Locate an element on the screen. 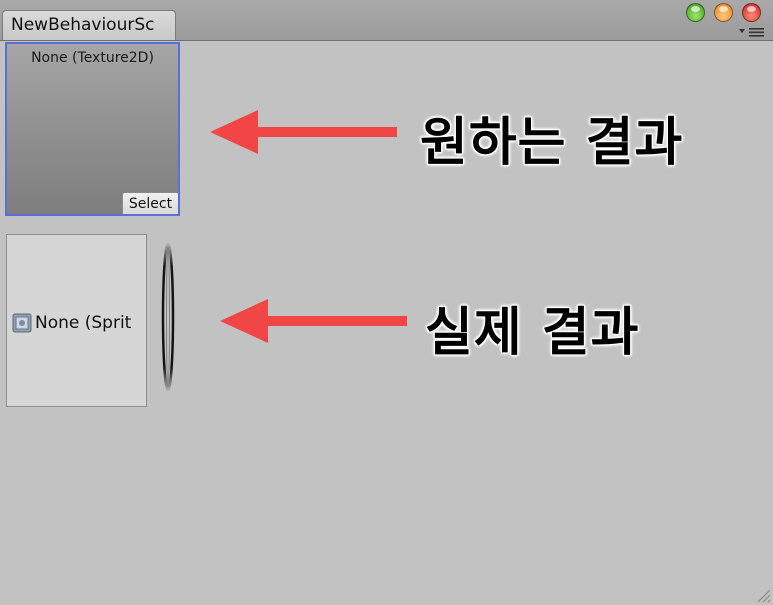 The width and height of the screenshot is (773, 605). close-button is located at coordinates (751, 12).